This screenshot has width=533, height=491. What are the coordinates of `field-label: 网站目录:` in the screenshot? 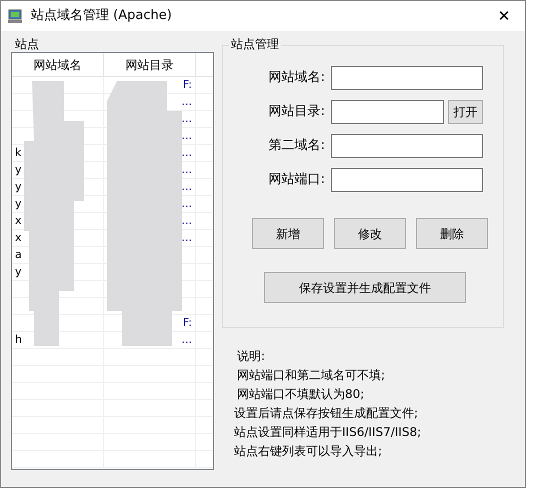 It's located at (296, 112).